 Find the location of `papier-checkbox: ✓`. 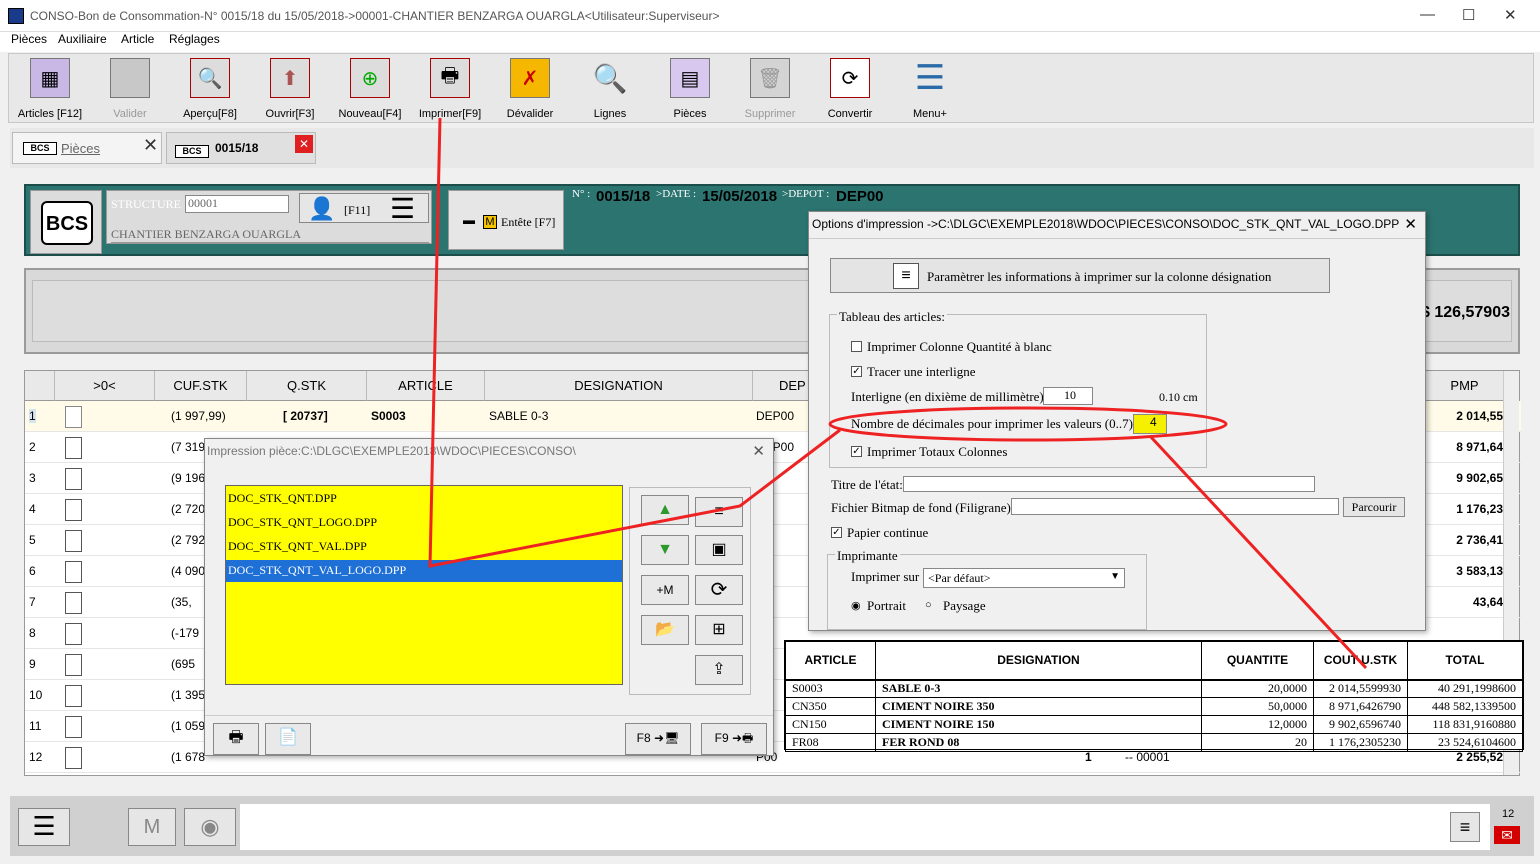

papier-checkbox: ✓ is located at coordinates (836, 532).